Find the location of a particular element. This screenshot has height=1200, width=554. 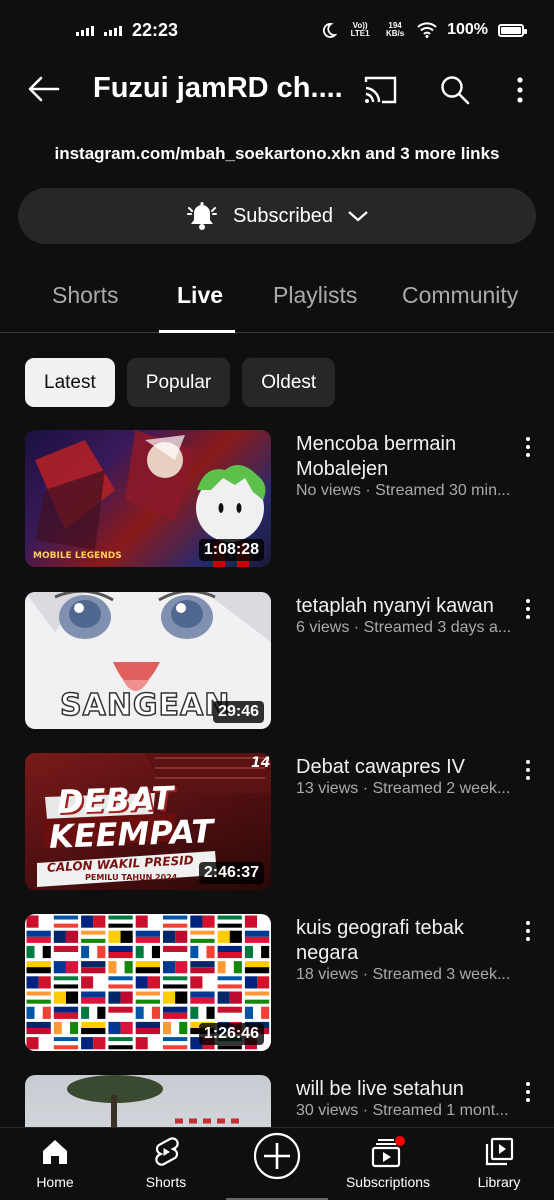

video-thumbnail is located at coordinates (148, 1101).